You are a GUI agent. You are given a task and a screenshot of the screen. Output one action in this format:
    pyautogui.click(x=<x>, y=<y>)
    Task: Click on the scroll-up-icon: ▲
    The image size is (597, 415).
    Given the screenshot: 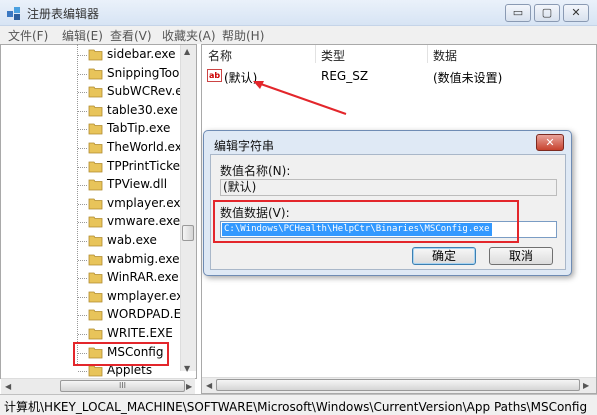 What is the action you would take?
    pyautogui.click(x=187, y=51)
    